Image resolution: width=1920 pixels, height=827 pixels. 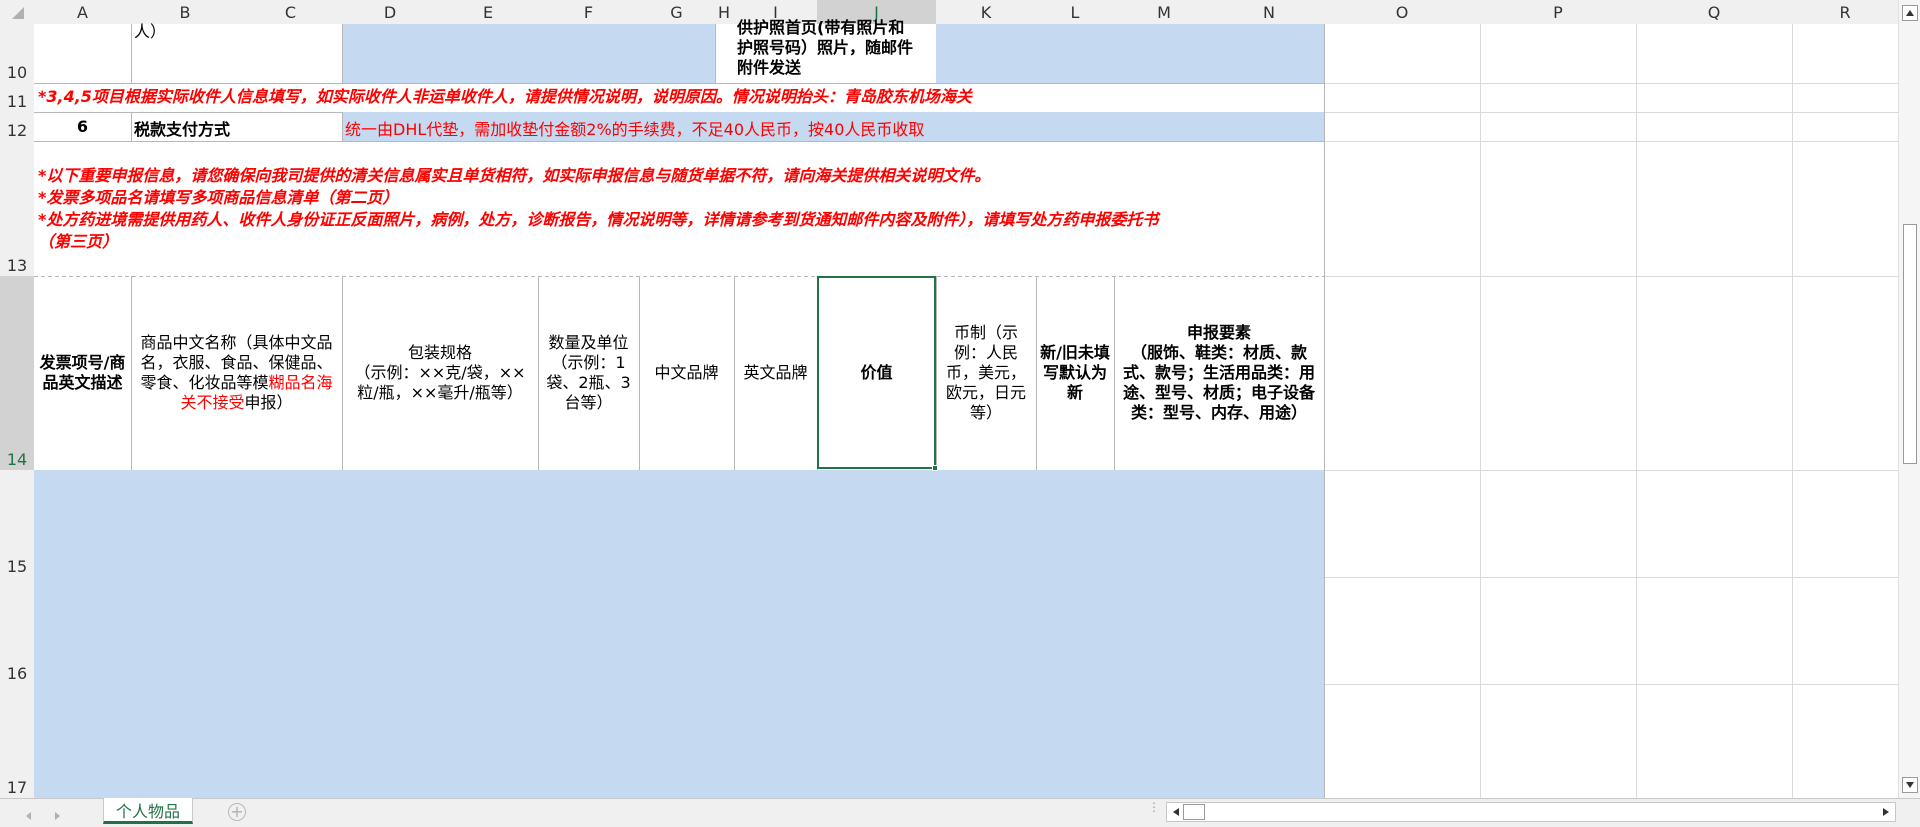 I want to click on split-handle-icon: ⋮, so click(x=1154, y=811).